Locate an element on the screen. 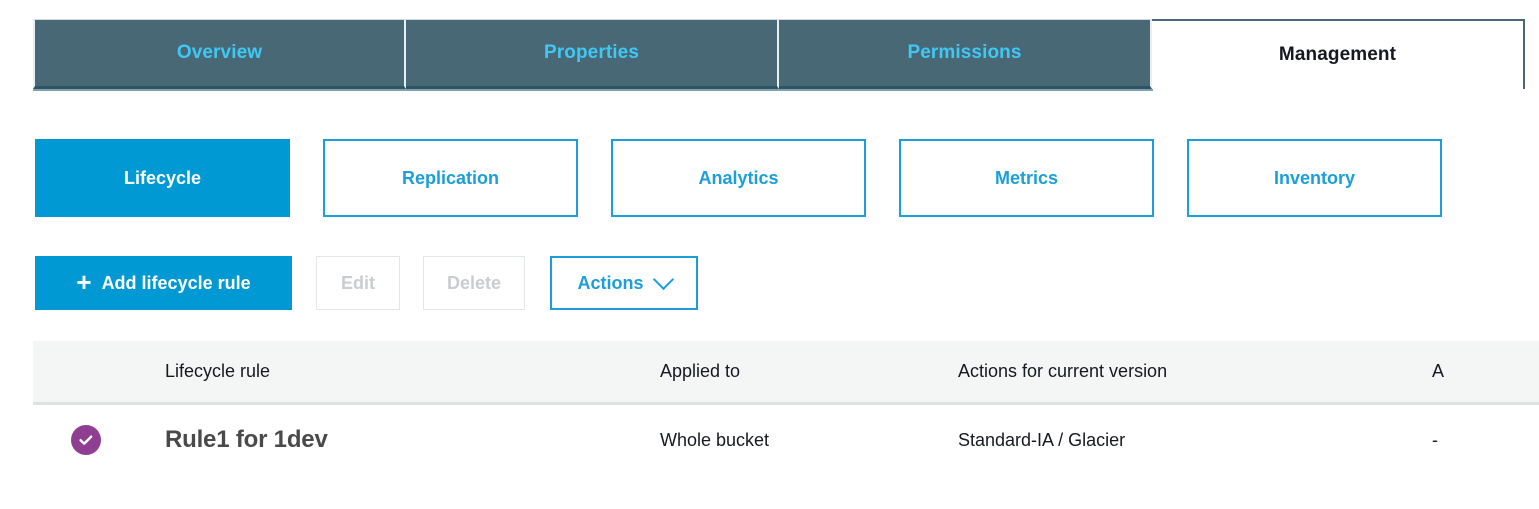 The height and width of the screenshot is (509, 1539). subtab-metrics: Metrics is located at coordinates (1026, 178).